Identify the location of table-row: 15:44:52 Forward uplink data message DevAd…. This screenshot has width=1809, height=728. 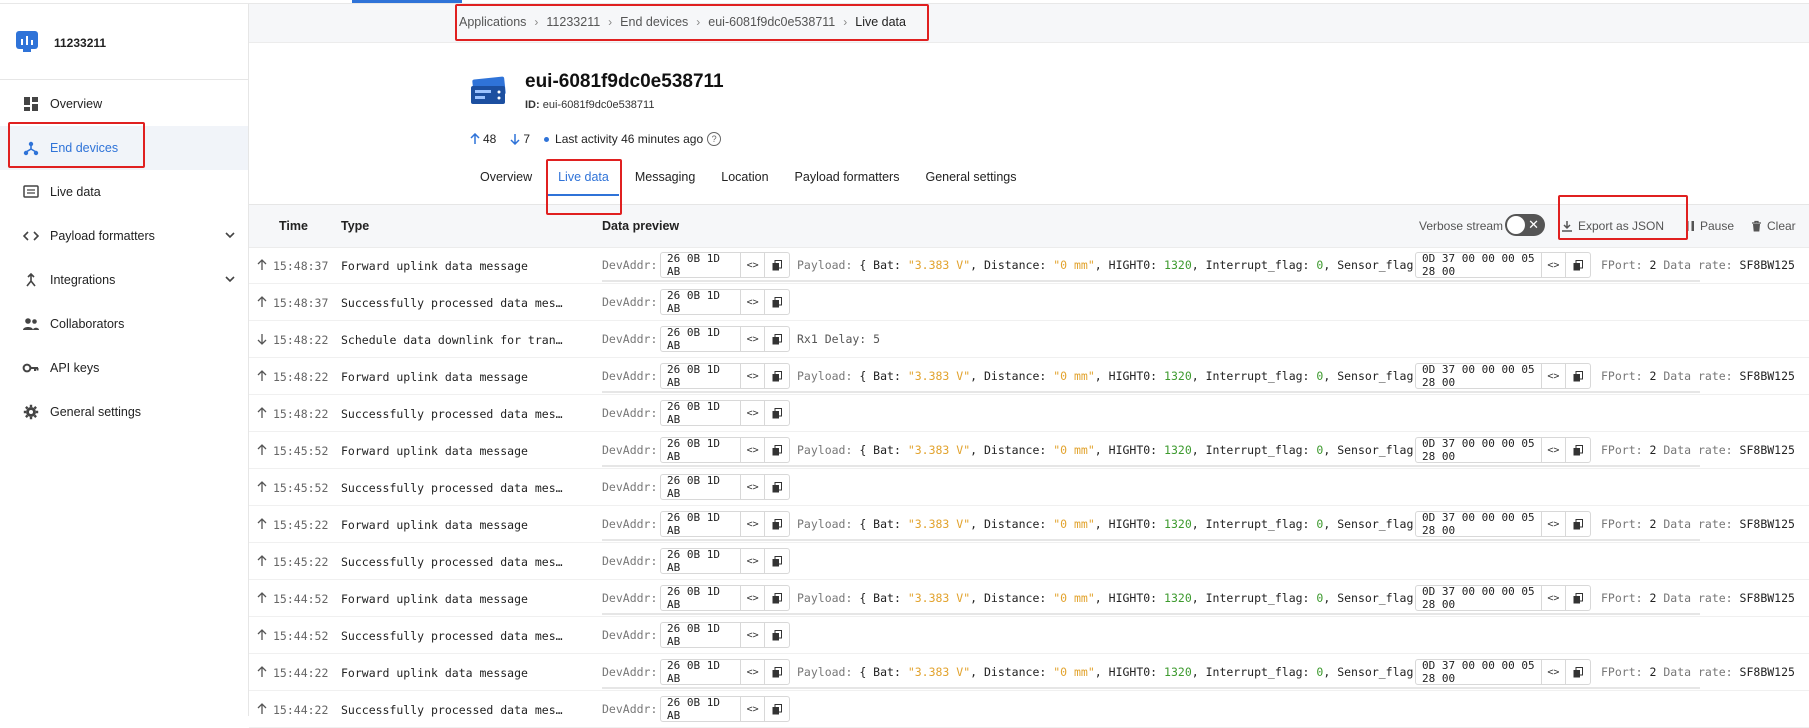
(1029, 598).